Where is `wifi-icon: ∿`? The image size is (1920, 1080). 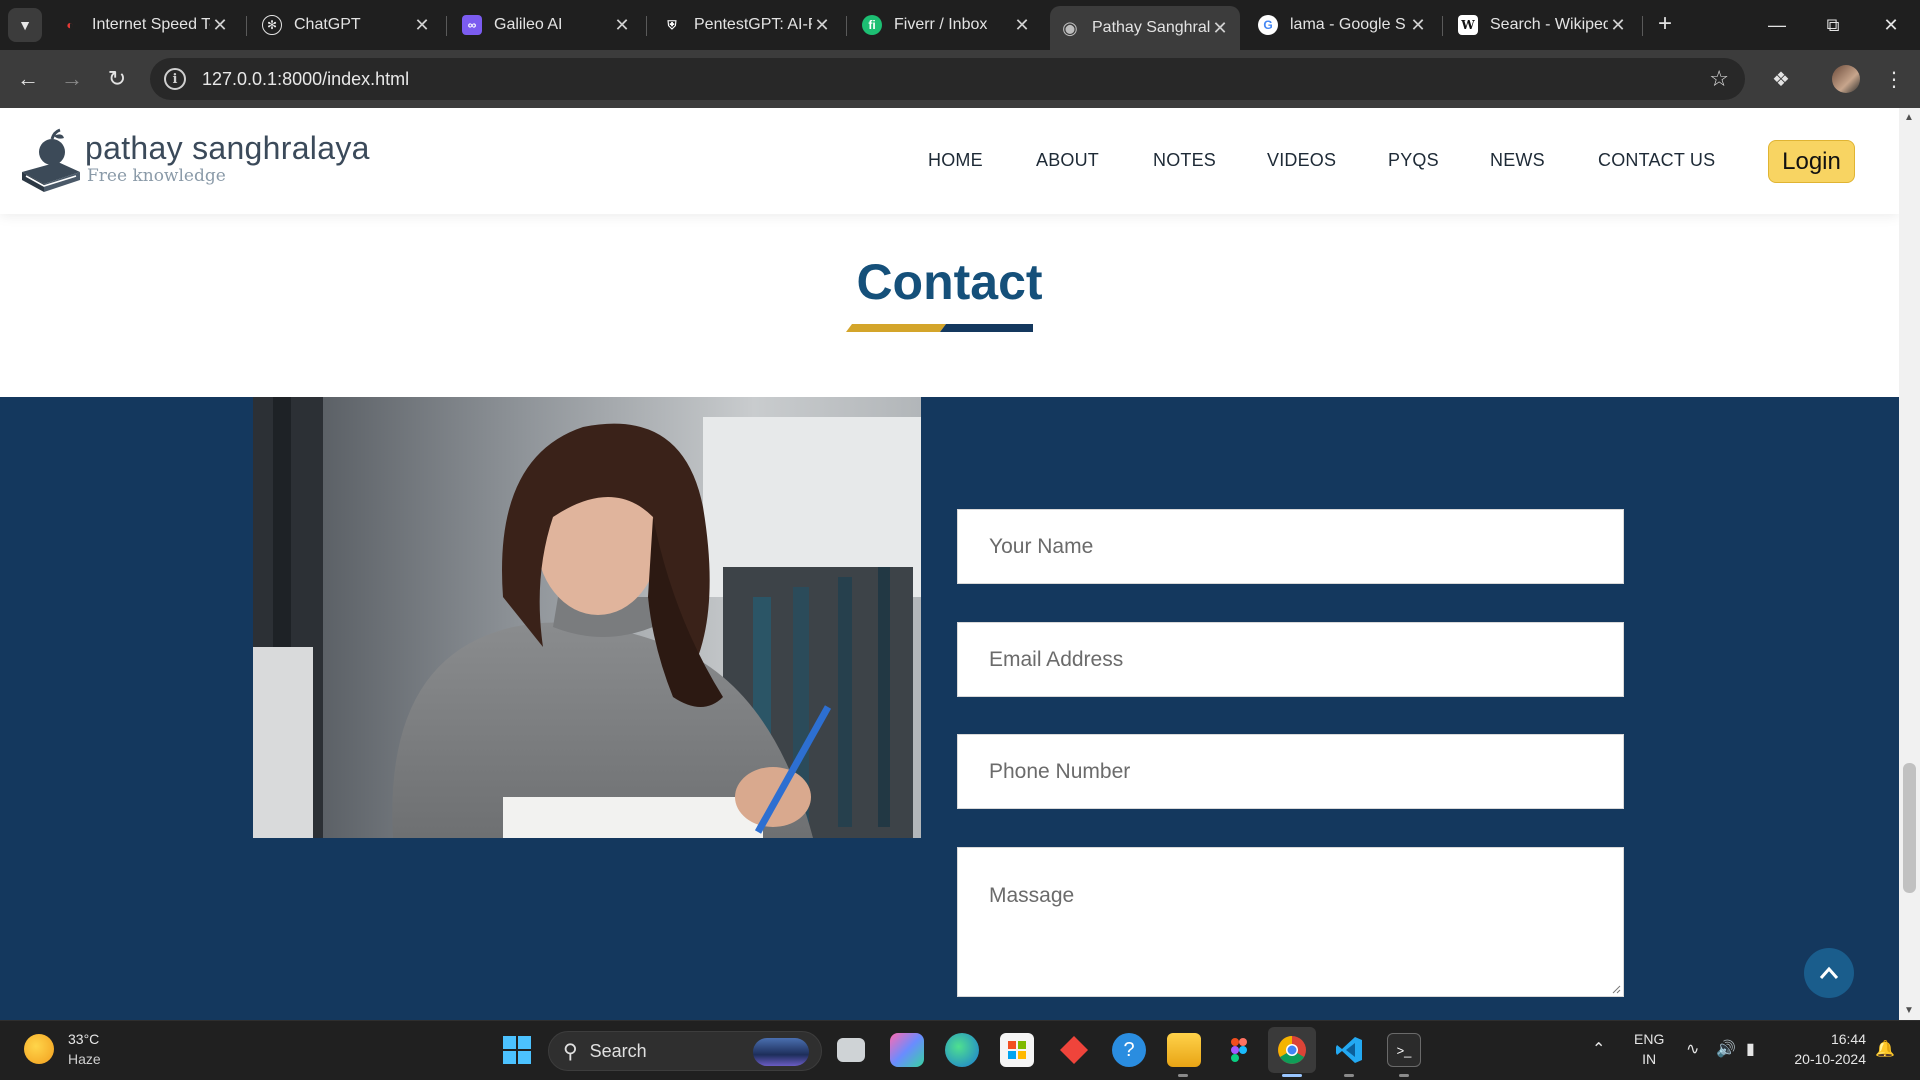
wifi-icon: ∿ is located at coordinates (1692, 1049).